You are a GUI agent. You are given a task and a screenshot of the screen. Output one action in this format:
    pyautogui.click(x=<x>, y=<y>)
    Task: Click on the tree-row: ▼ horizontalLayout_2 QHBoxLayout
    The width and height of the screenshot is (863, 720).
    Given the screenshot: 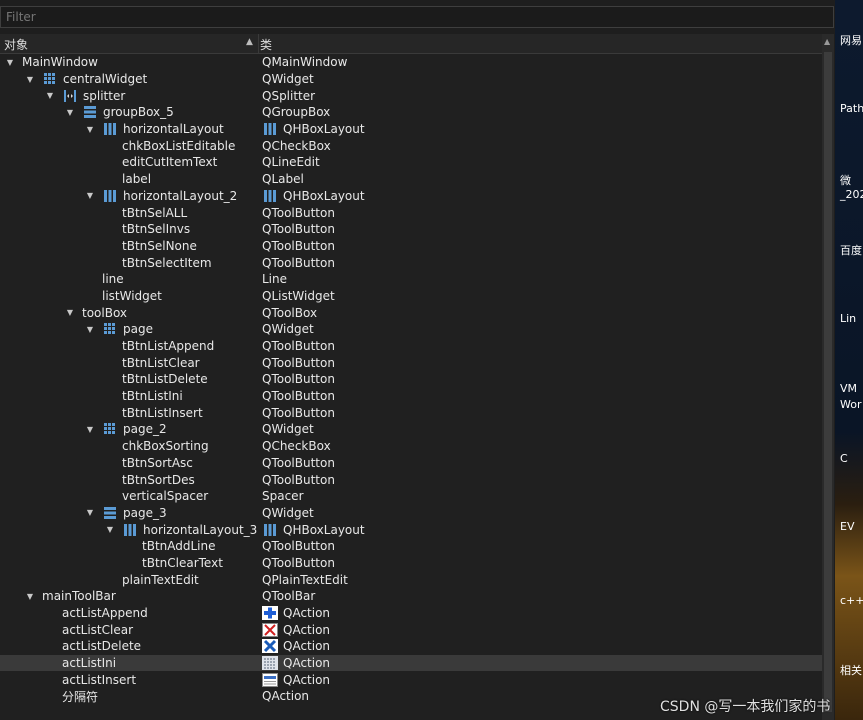 What is the action you would take?
    pyautogui.click(x=411, y=196)
    